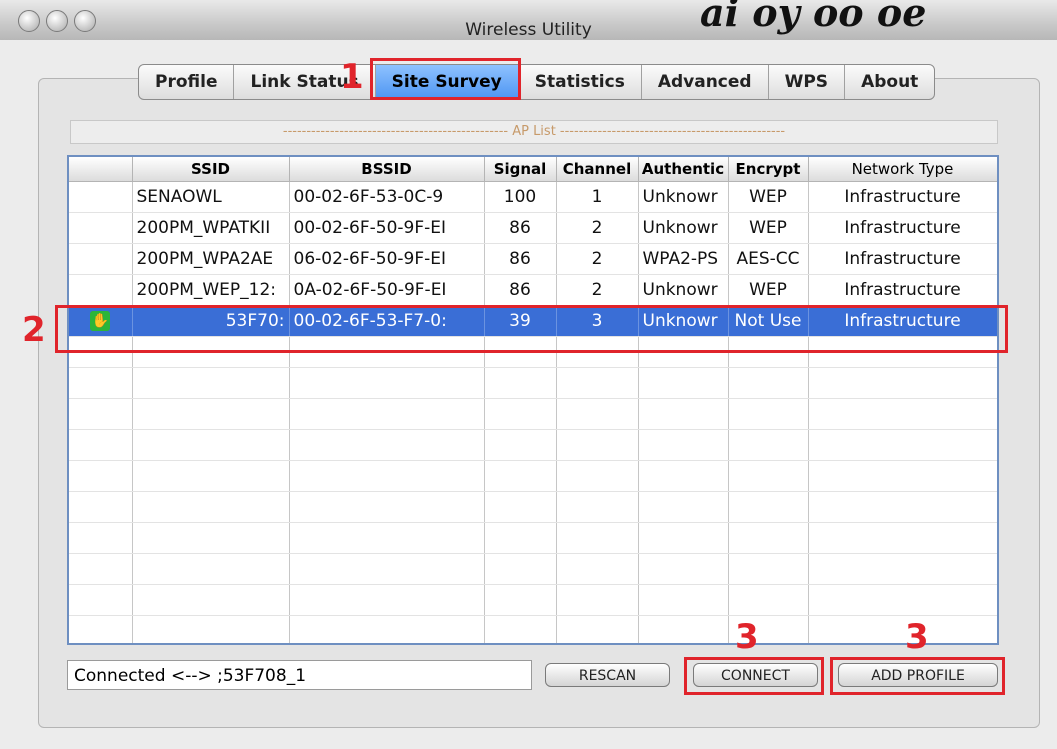 This screenshot has height=749, width=1057. Describe the element at coordinates (520, 169) in the screenshot. I see `column-header-signal: Signal` at that location.